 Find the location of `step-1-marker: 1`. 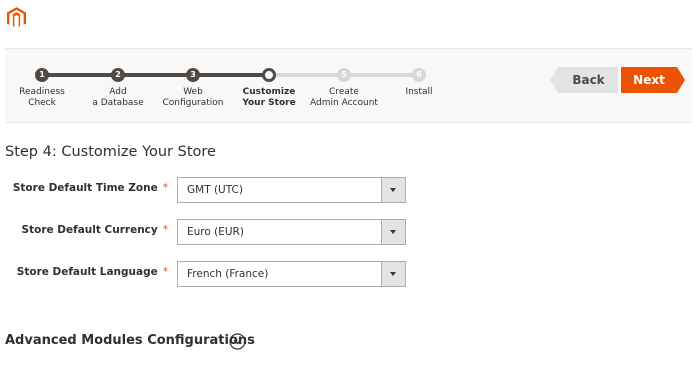

step-1-marker: 1 is located at coordinates (42, 75).